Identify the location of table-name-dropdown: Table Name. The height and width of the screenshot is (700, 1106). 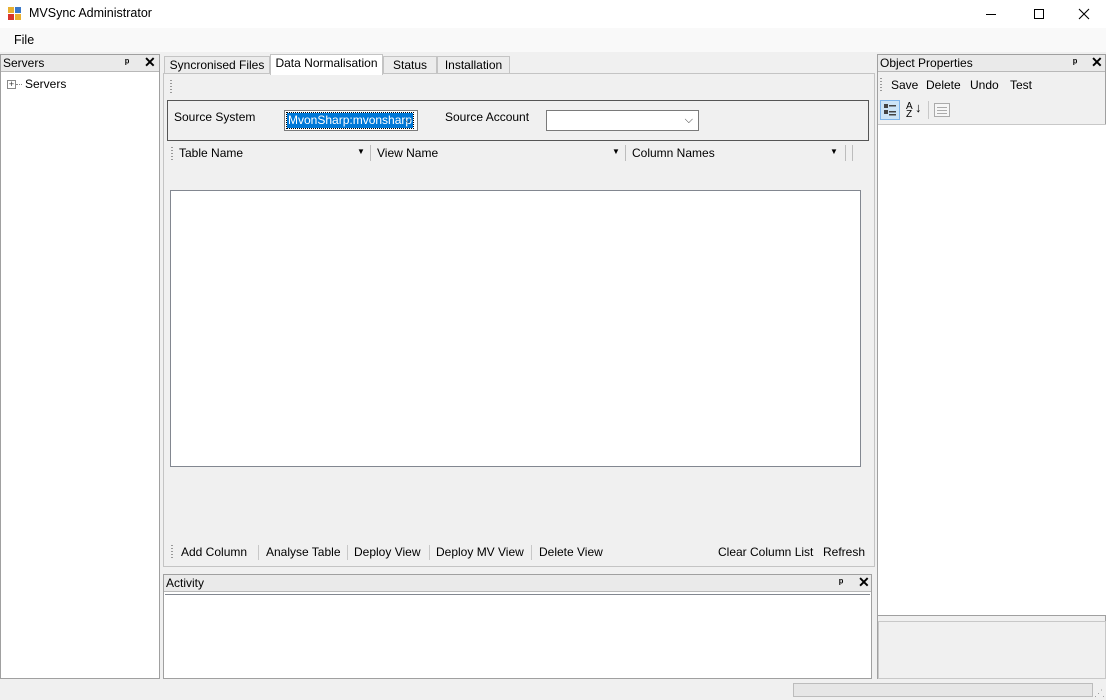
(211, 153).